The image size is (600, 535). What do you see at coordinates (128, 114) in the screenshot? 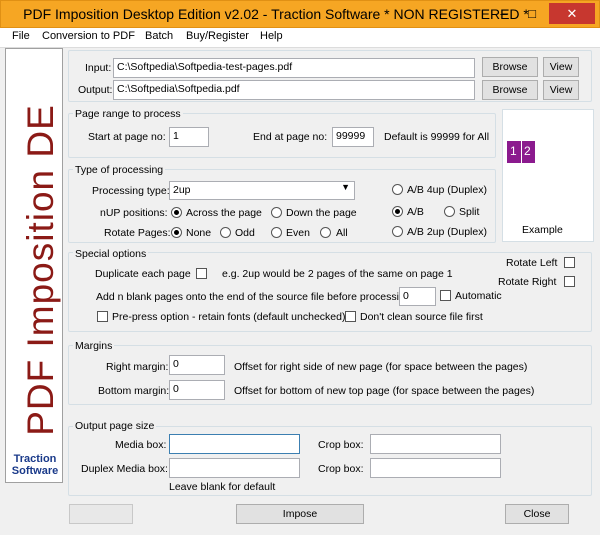
I see `page-range-title: Page range to process` at bounding box center [128, 114].